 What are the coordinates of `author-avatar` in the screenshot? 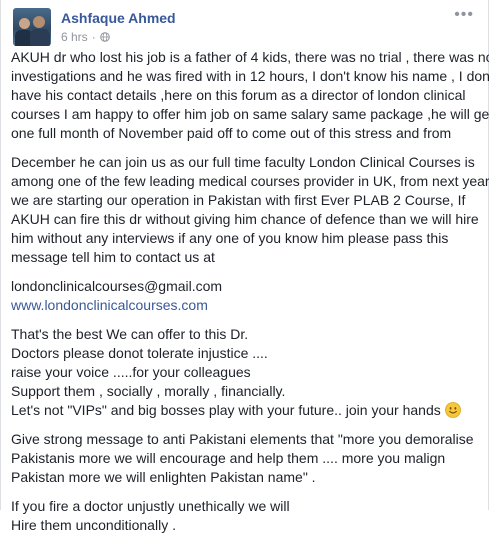 It's located at (32, 27).